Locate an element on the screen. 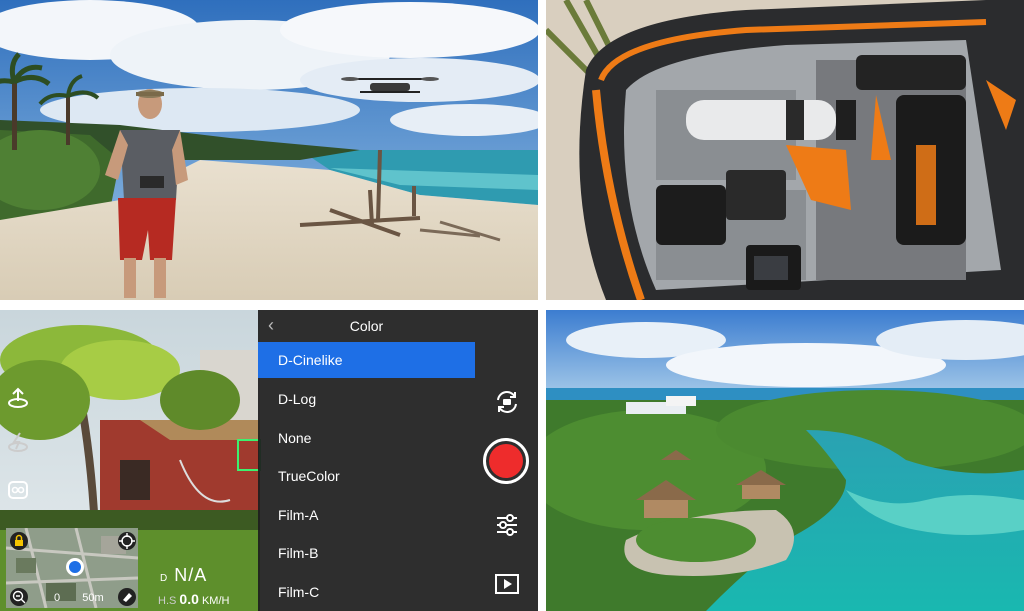  menu-item-none: None is located at coordinates (366, 438).